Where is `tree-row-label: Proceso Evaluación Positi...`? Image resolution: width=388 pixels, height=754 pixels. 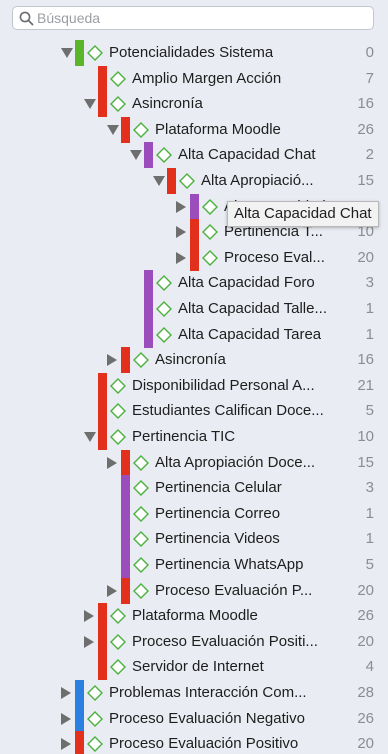 tree-row-label: Proceso Evaluación Positi... is located at coordinates (225, 641).